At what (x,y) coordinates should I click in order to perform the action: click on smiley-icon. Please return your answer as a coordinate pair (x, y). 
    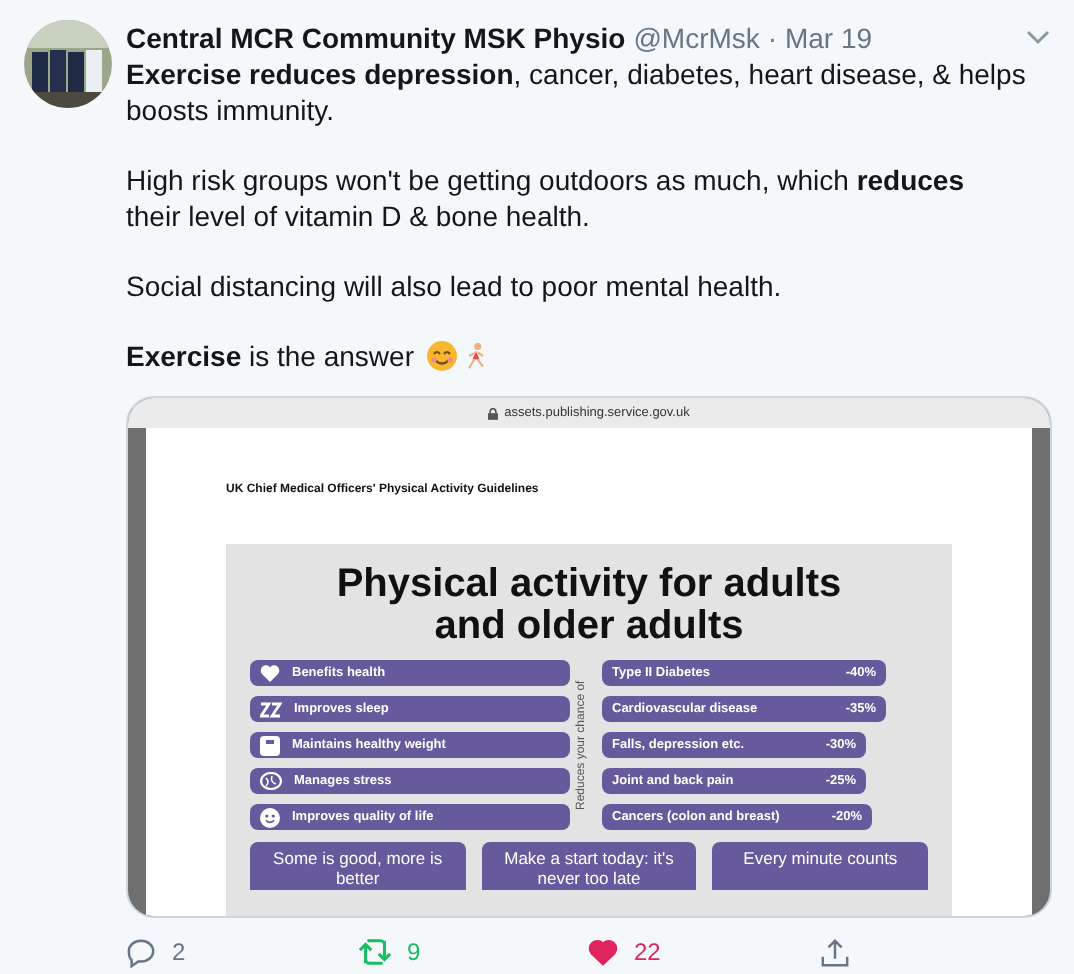
    Looking at the image, I should click on (270, 817).